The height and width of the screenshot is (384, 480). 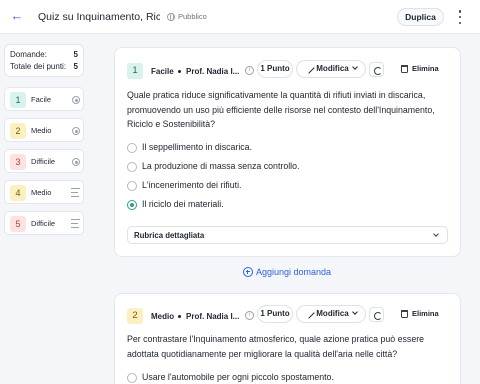 I want to click on question-number: 5, so click(x=18, y=224).